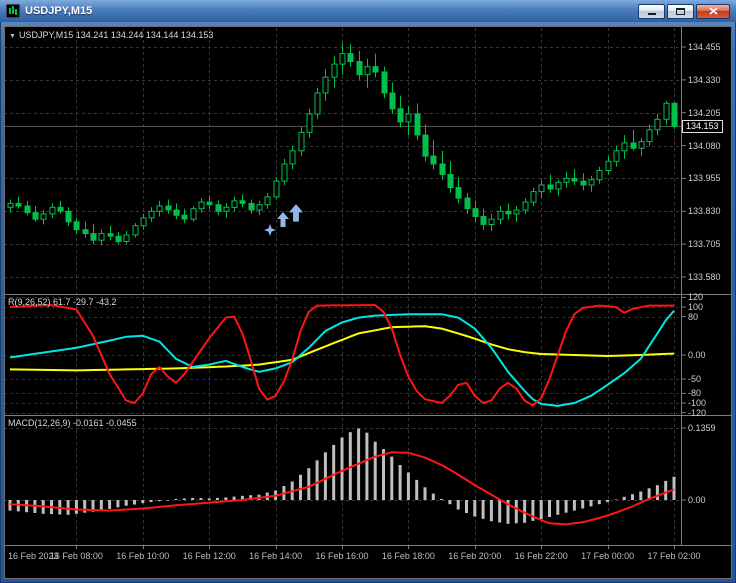 The image size is (736, 583). What do you see at coordinates (541, 556) in the screenshot?
I see `time-label: 16 Feb 22:00` at bounding box center [541, 556].